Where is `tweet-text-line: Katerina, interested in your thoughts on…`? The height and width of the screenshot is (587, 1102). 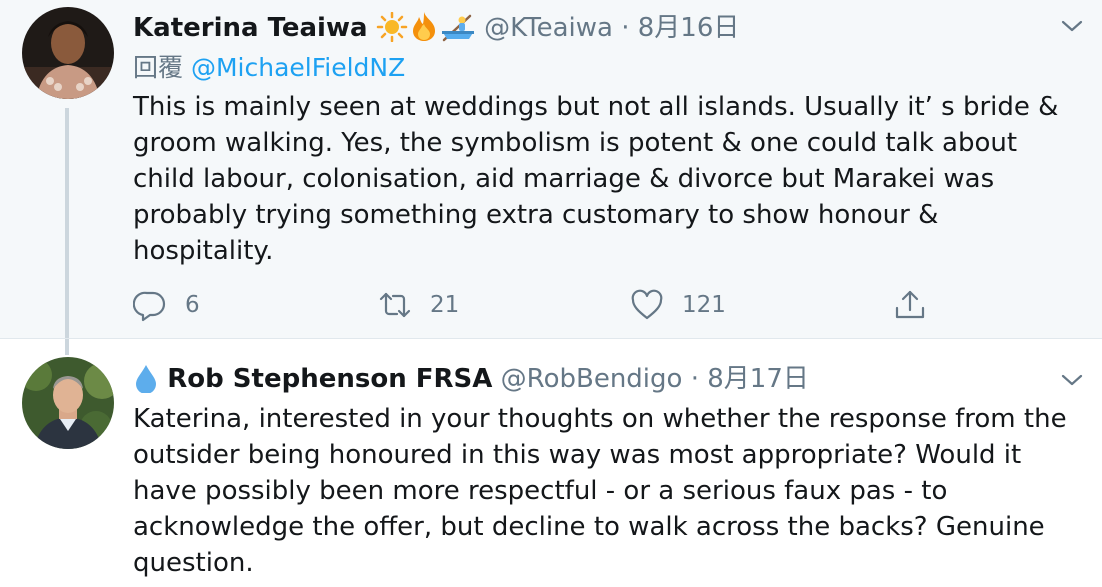
tweet-text-line: Katerina, interested in your thoughts on… is located at coordinates (600, 419).